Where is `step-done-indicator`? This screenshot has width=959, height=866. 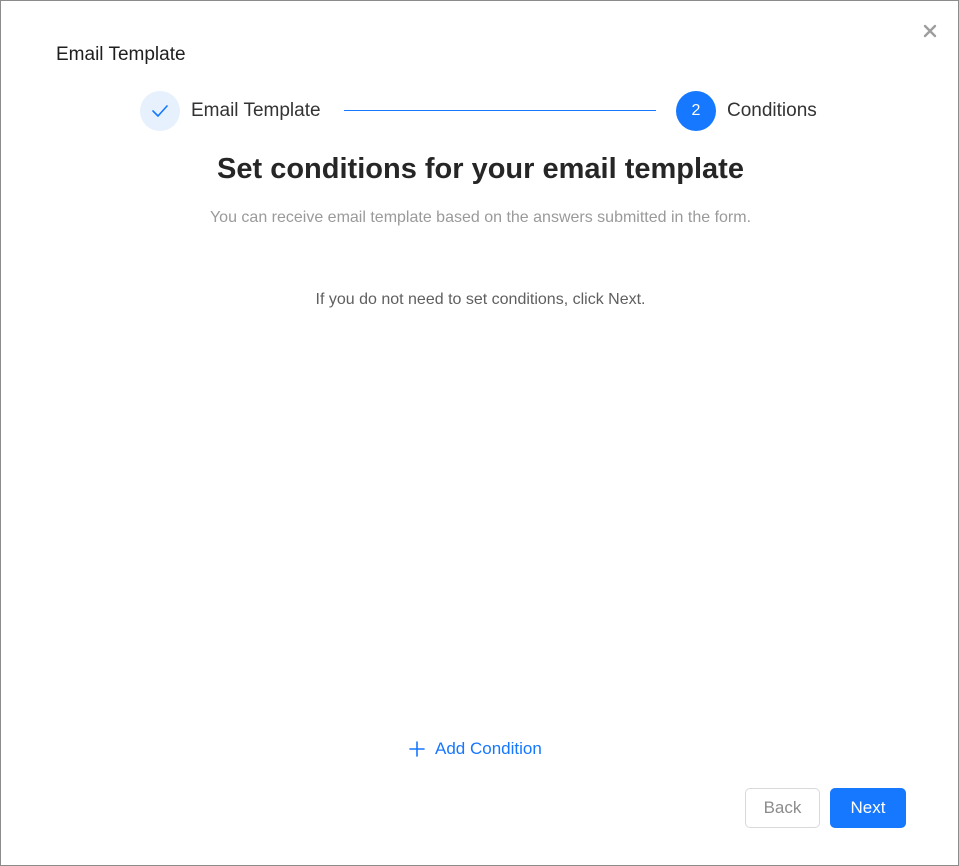 step-done-indicator is located at coordinates (160, 111).